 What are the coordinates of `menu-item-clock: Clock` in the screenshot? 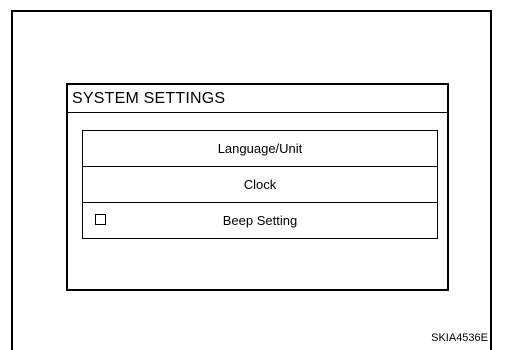 It's located at (260, 185).